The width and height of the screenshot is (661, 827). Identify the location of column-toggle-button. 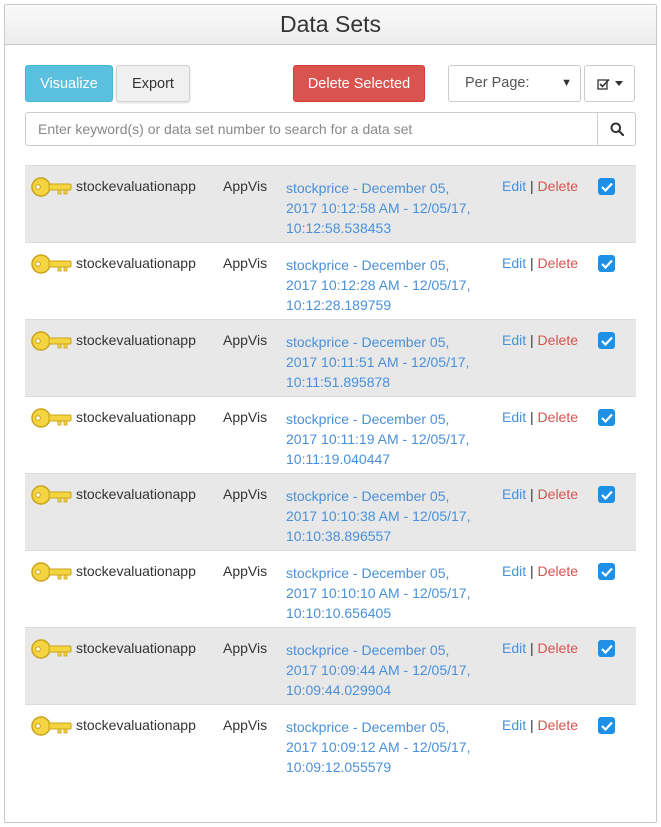
(609, 83).